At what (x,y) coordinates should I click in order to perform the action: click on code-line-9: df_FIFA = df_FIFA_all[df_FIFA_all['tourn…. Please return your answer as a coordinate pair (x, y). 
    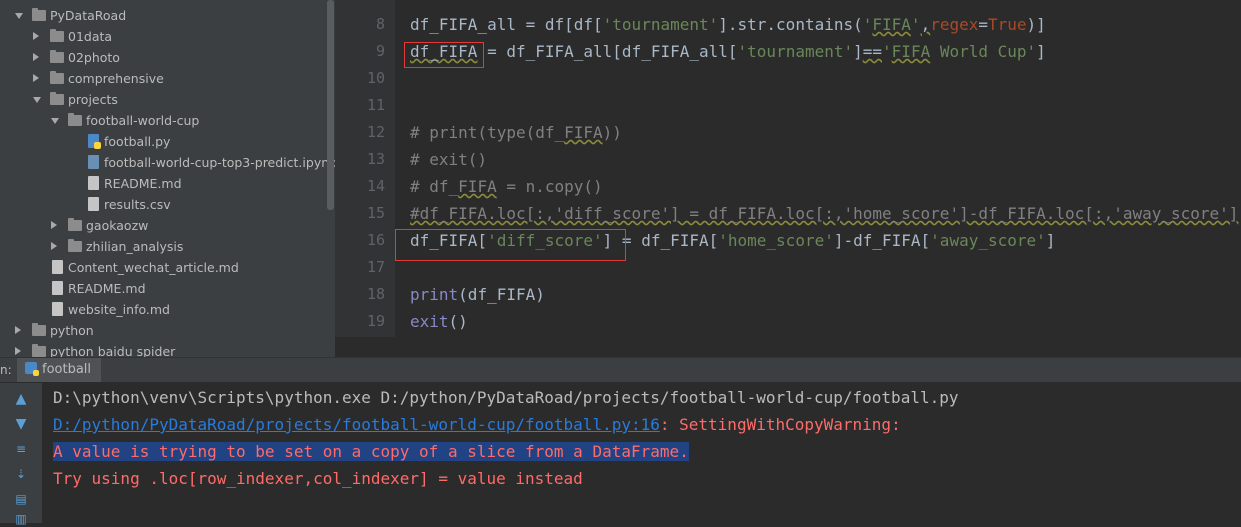
    Looking at the image, I should click on (728, 51).